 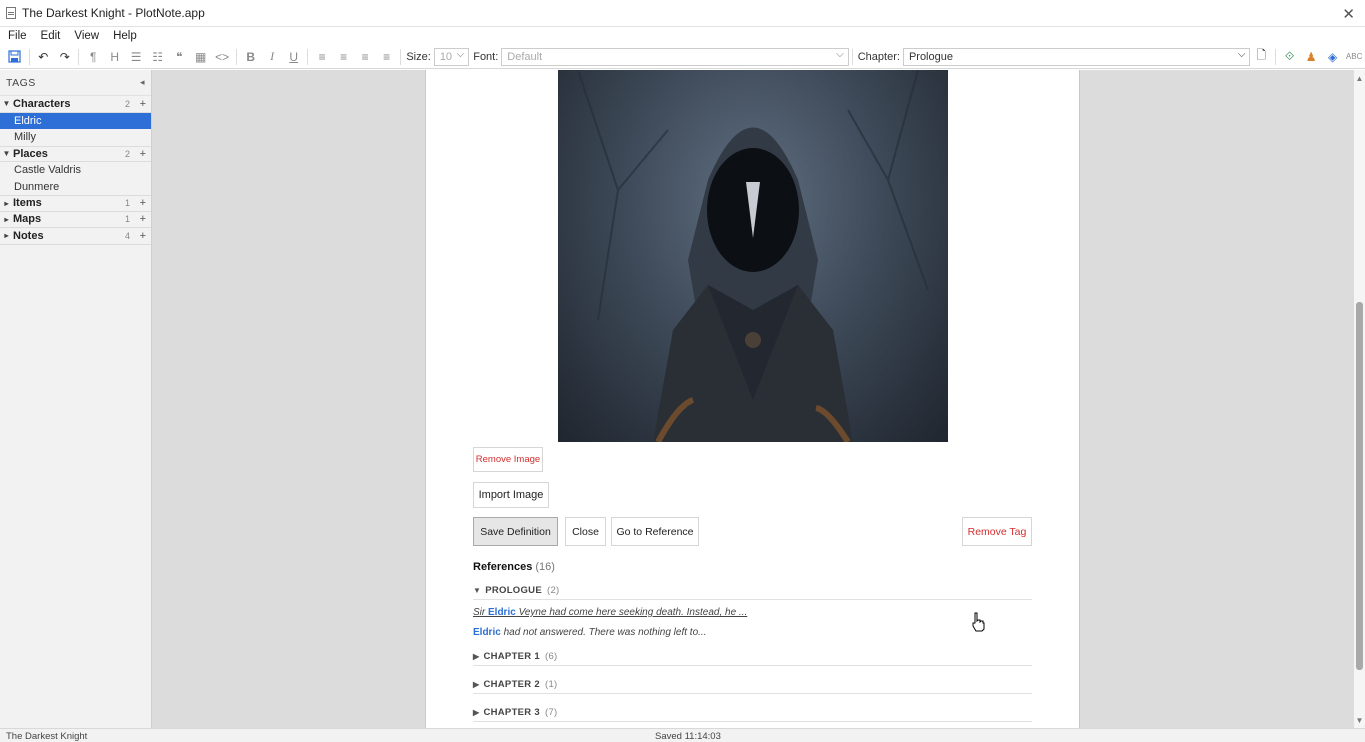 What do you see at coordinates (1333, 57) in the screenshot?
I see `tag-icon: ◈` at bounding box center [1333, 57].